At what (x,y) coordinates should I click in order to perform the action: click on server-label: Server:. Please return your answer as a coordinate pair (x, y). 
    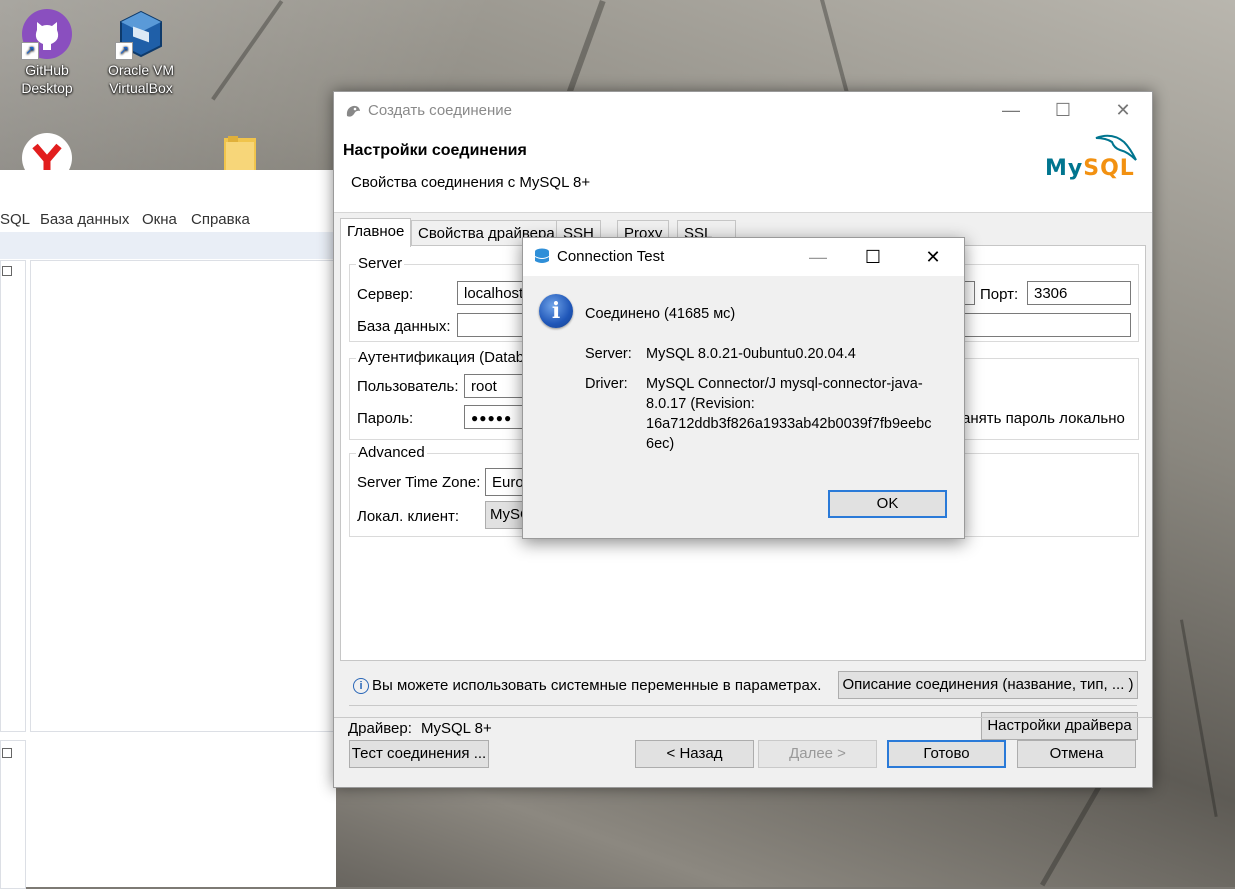
    Looking at the image, I should click on (608, 354).